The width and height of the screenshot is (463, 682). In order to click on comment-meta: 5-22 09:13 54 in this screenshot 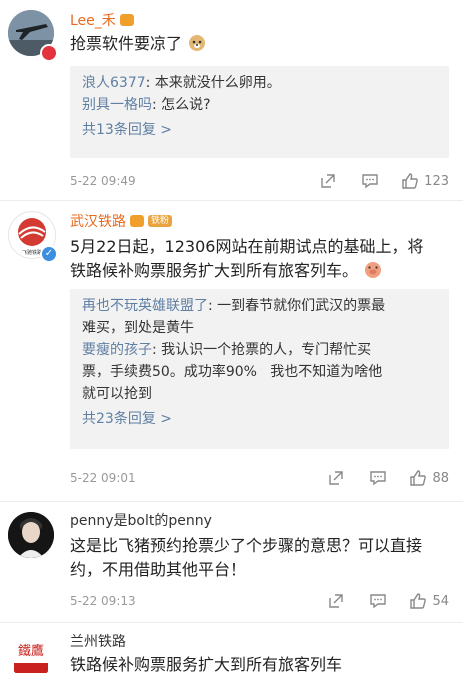, I will do `click(259, 601)`.